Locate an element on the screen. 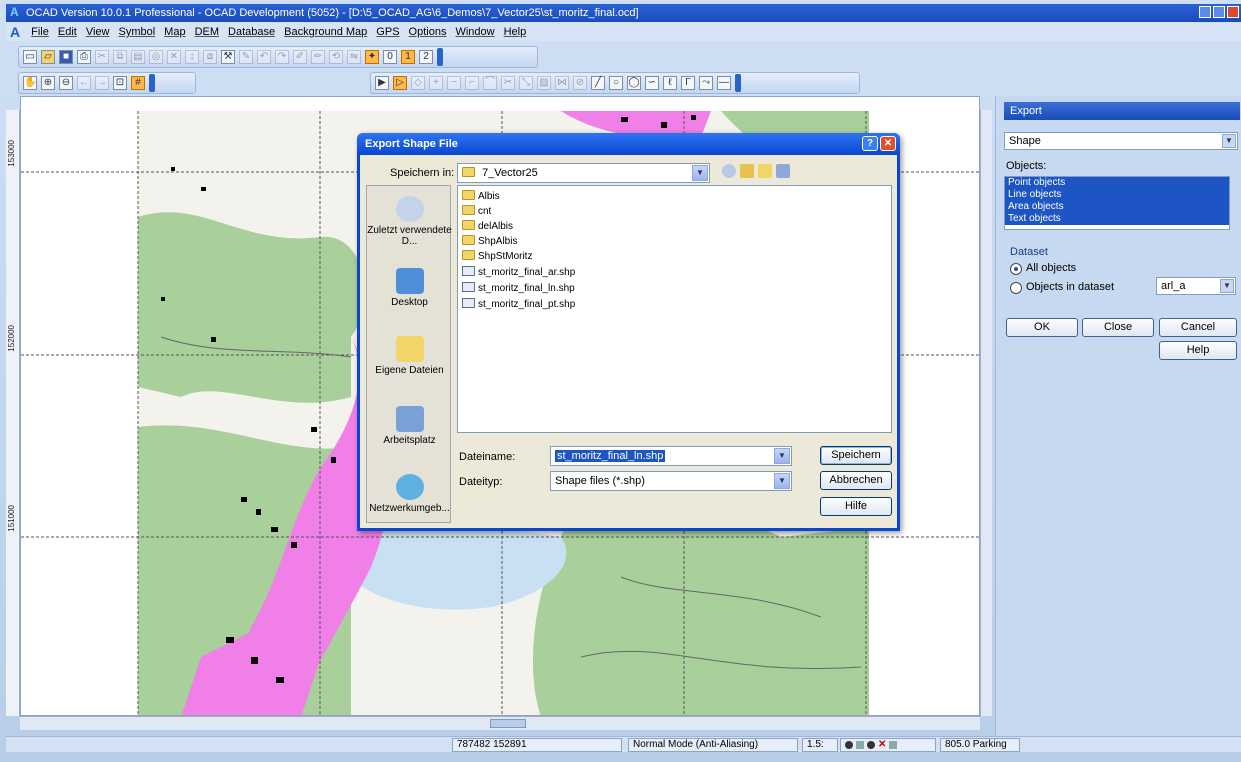  binoculars-icon: ◎ is located at coordinates (156, 57).